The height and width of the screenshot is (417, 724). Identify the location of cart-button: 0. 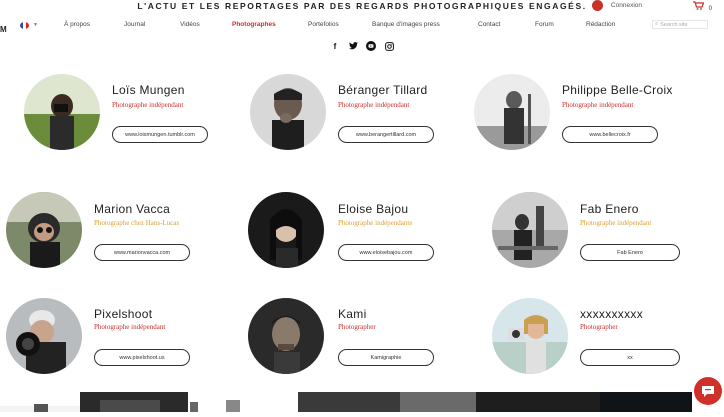
(702, 6).